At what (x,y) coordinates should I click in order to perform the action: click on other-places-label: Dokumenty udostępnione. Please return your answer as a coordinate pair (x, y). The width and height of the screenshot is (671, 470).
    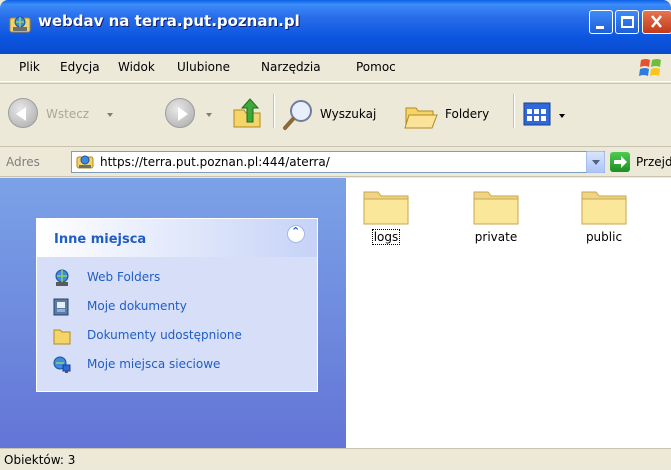
    Looking at the image, I should click on (164, 335).